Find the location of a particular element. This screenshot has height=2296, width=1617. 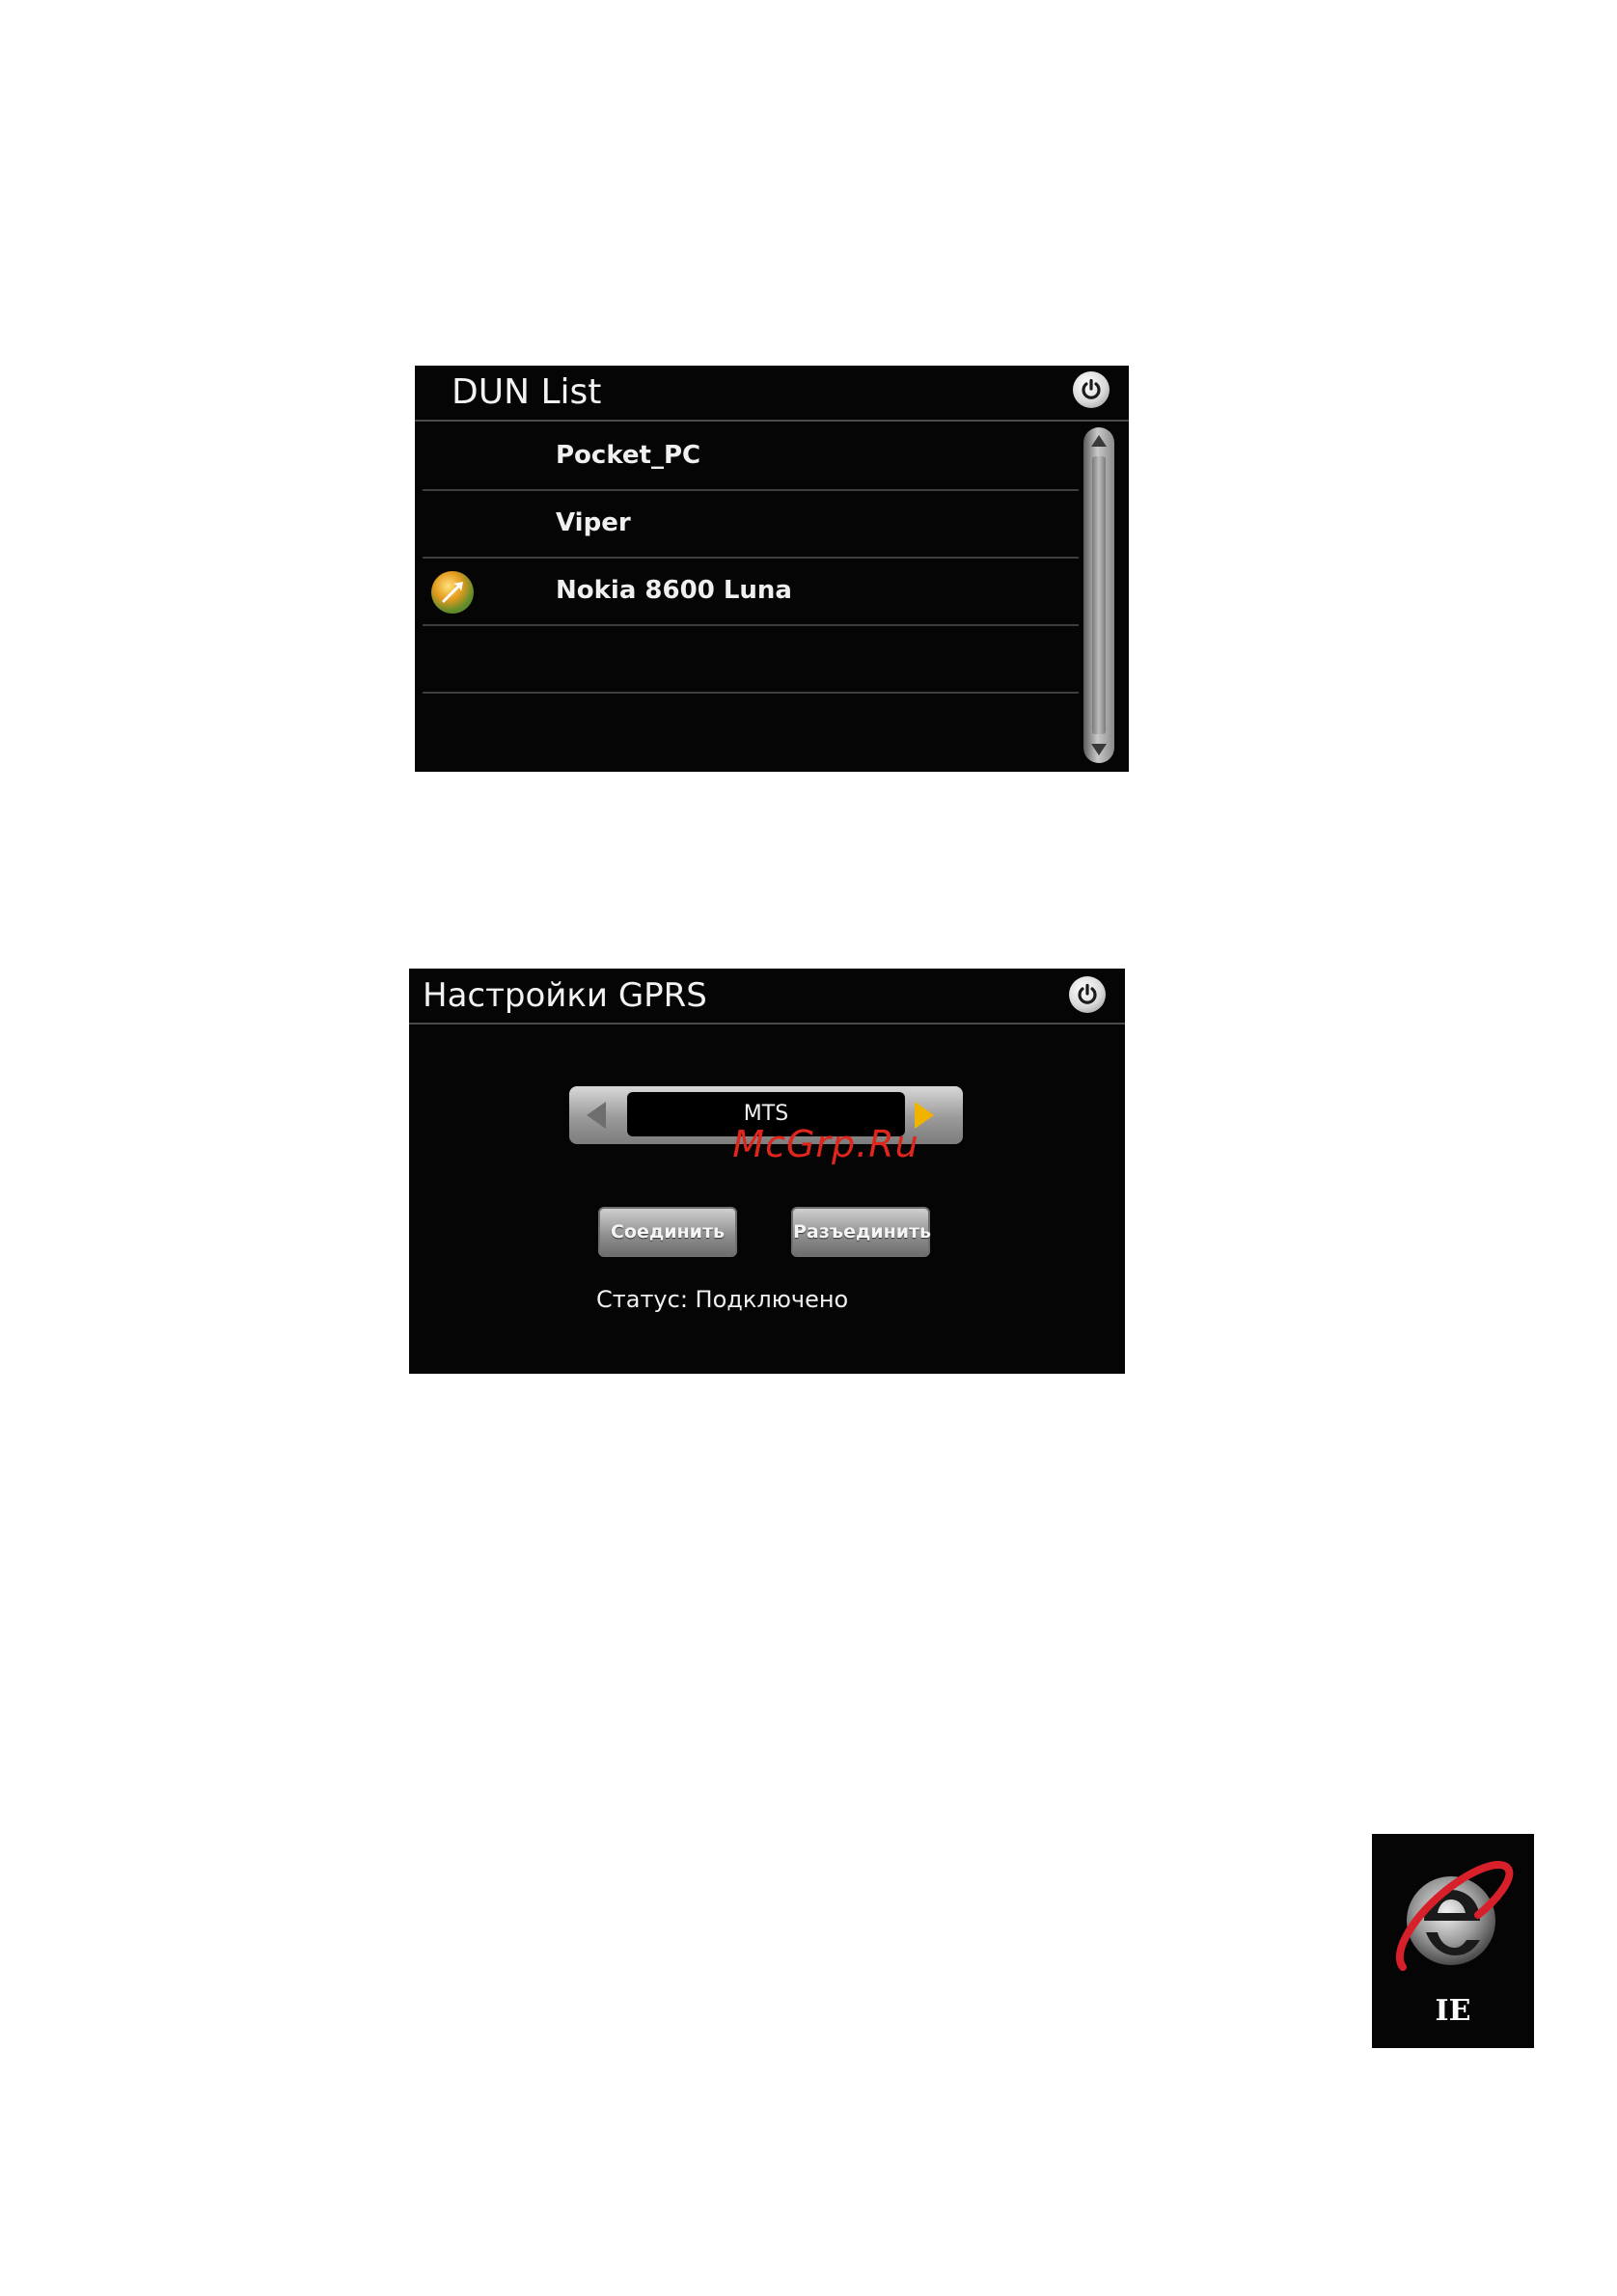

list-item-label: Nokia 8600 Luna is located at coordinates (674, 590).